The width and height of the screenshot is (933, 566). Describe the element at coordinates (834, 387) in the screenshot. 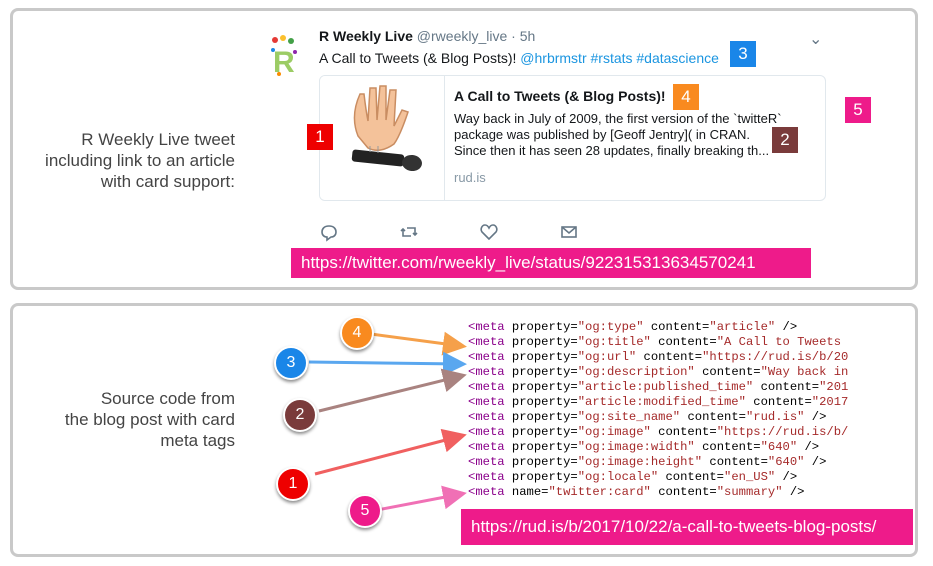

I see `code-value: "201` at that location.